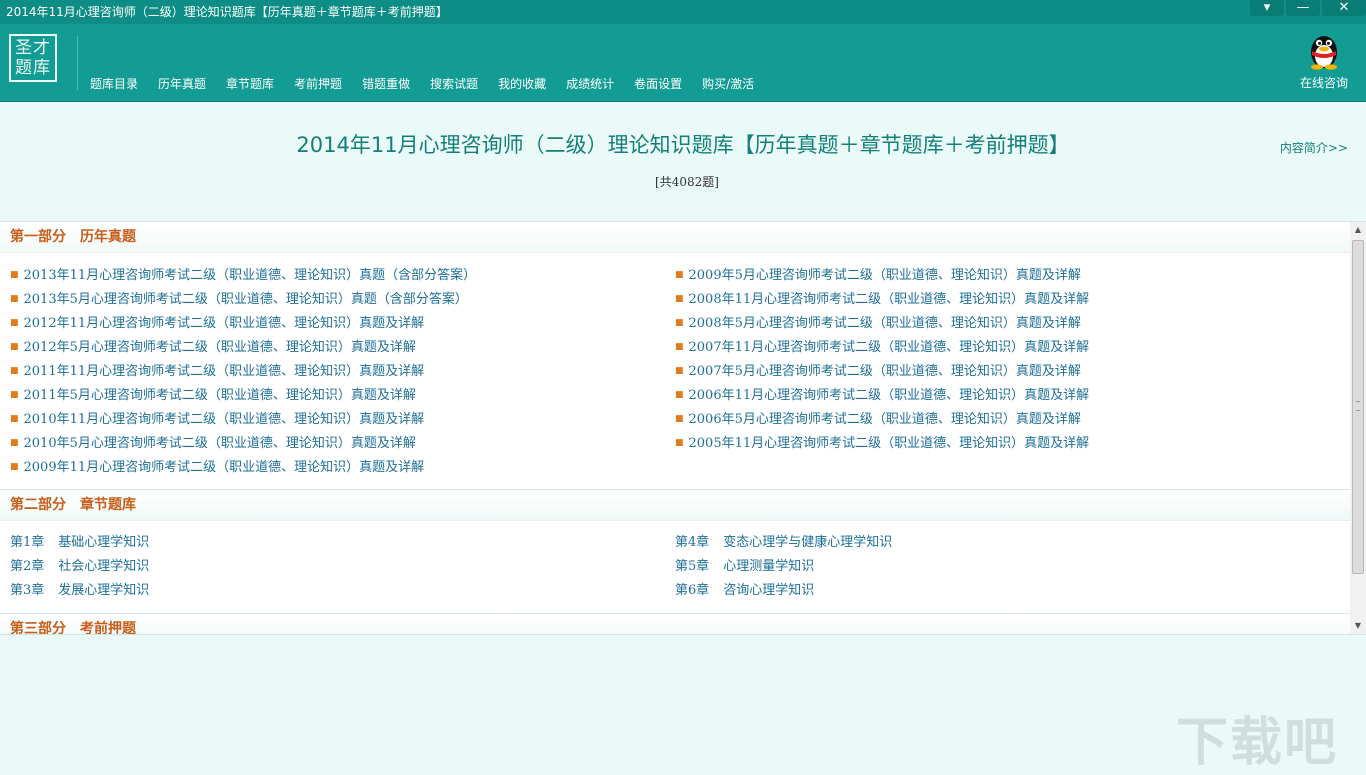  I want to click on exam-link: ■ 2010年11月心理咨询师考试二级（职业道德、理论知识）真题及详解, so click(332, 419).